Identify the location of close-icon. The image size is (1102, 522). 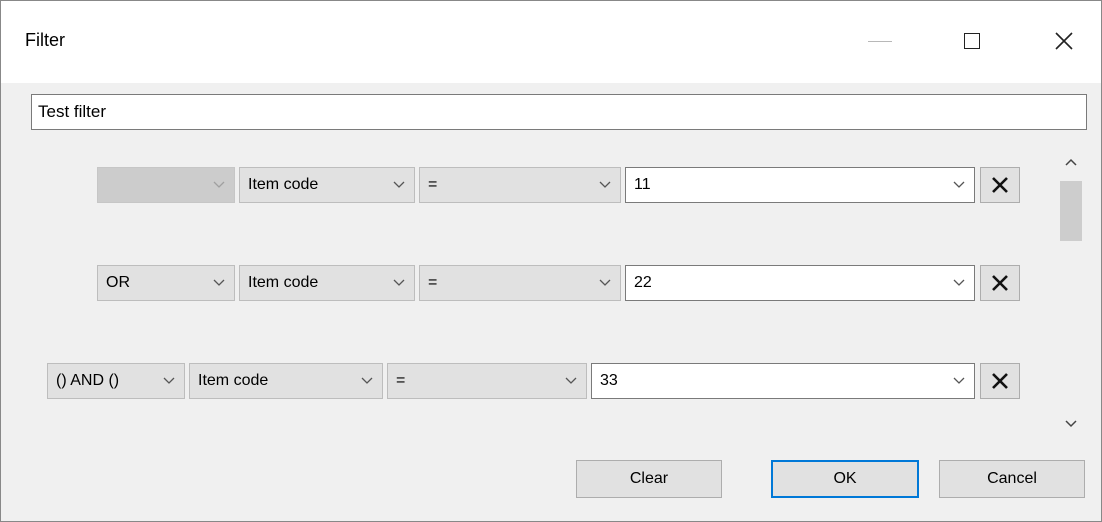
(1064, 41).